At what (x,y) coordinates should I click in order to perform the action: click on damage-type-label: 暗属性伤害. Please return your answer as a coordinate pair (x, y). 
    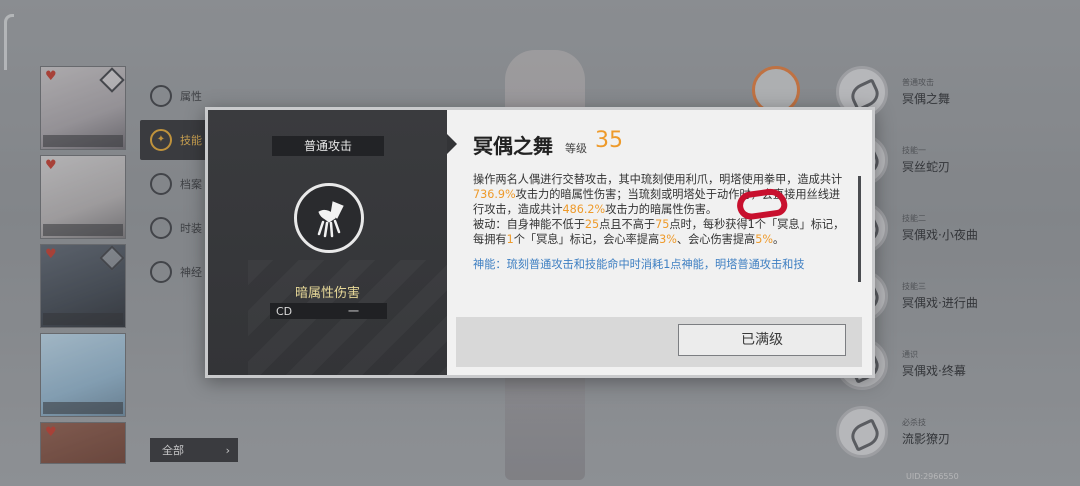
    Looking at the image, I should click on (327, 293).